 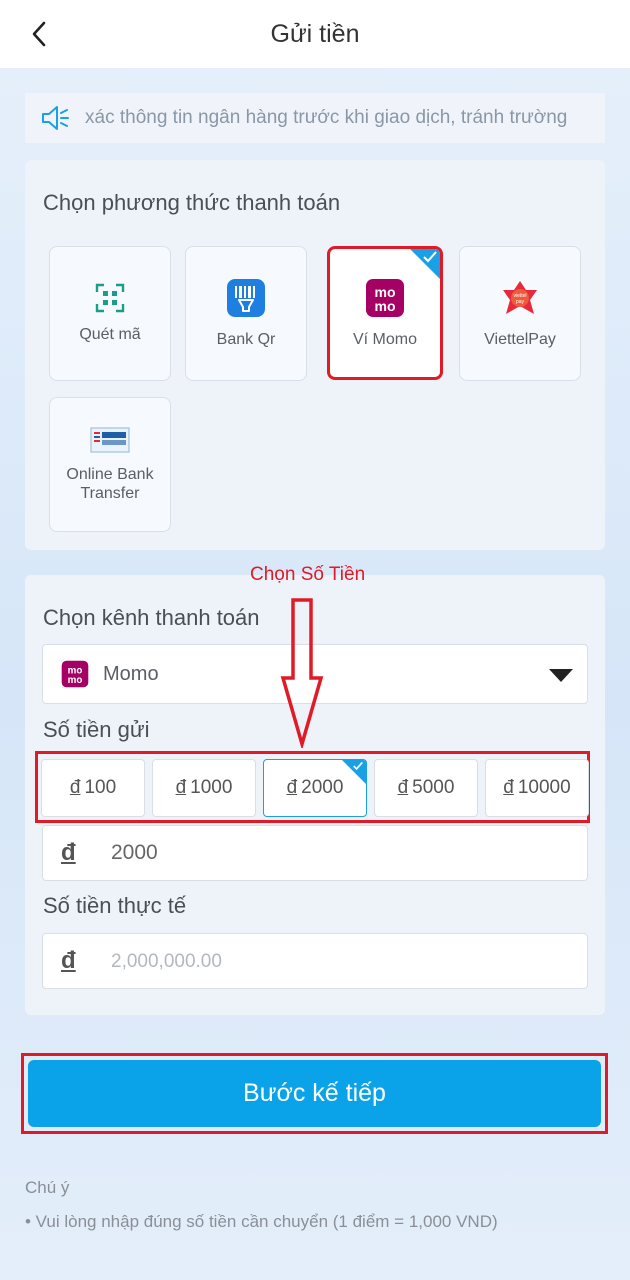 What do you see at coordinates (520, 339) in the screenshot?
I see `method-label: ViettelPay` at bounding box center [520, 339].